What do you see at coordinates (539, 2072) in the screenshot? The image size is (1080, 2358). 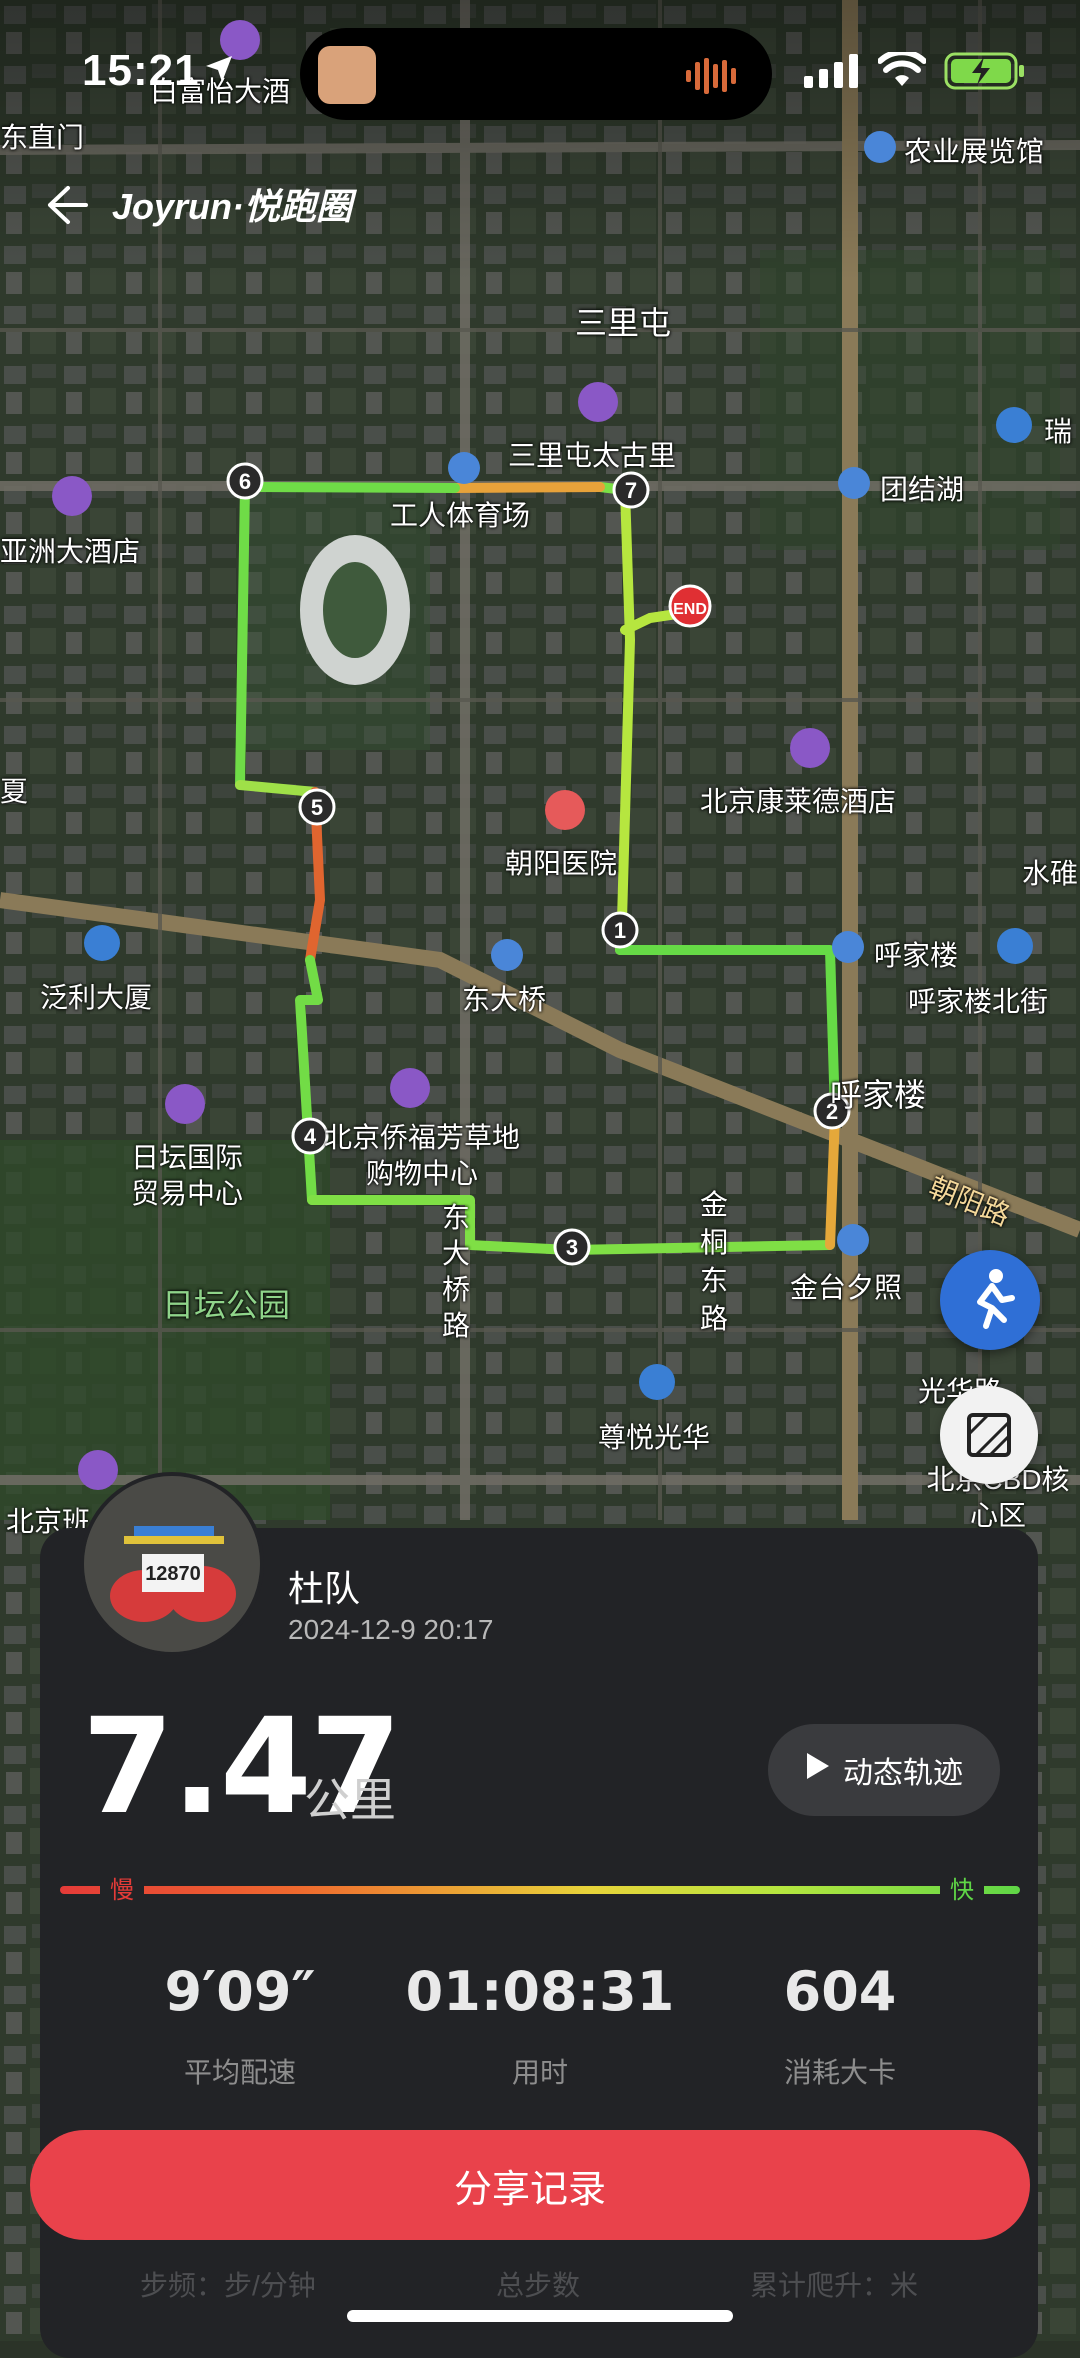 I see `stat-label: 用时` at bounding box center [539, 2072].